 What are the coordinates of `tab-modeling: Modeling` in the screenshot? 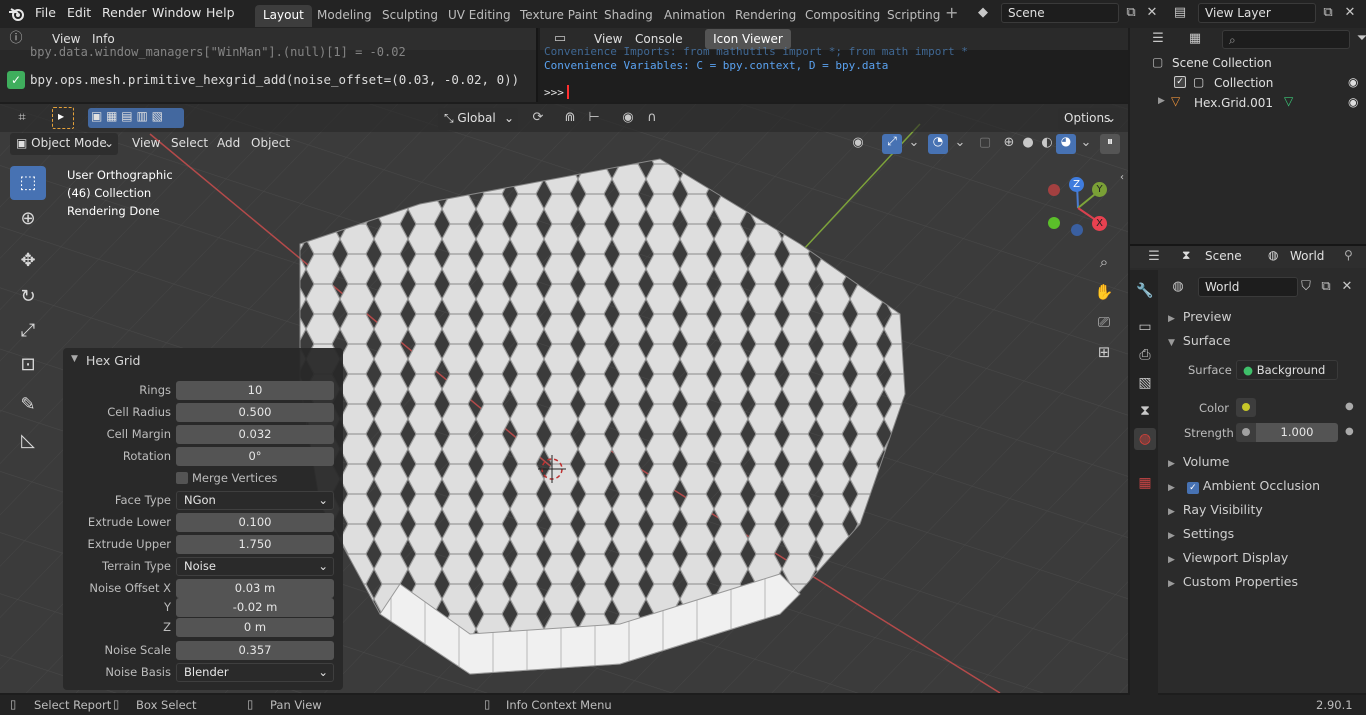 It's located at (344, 16).